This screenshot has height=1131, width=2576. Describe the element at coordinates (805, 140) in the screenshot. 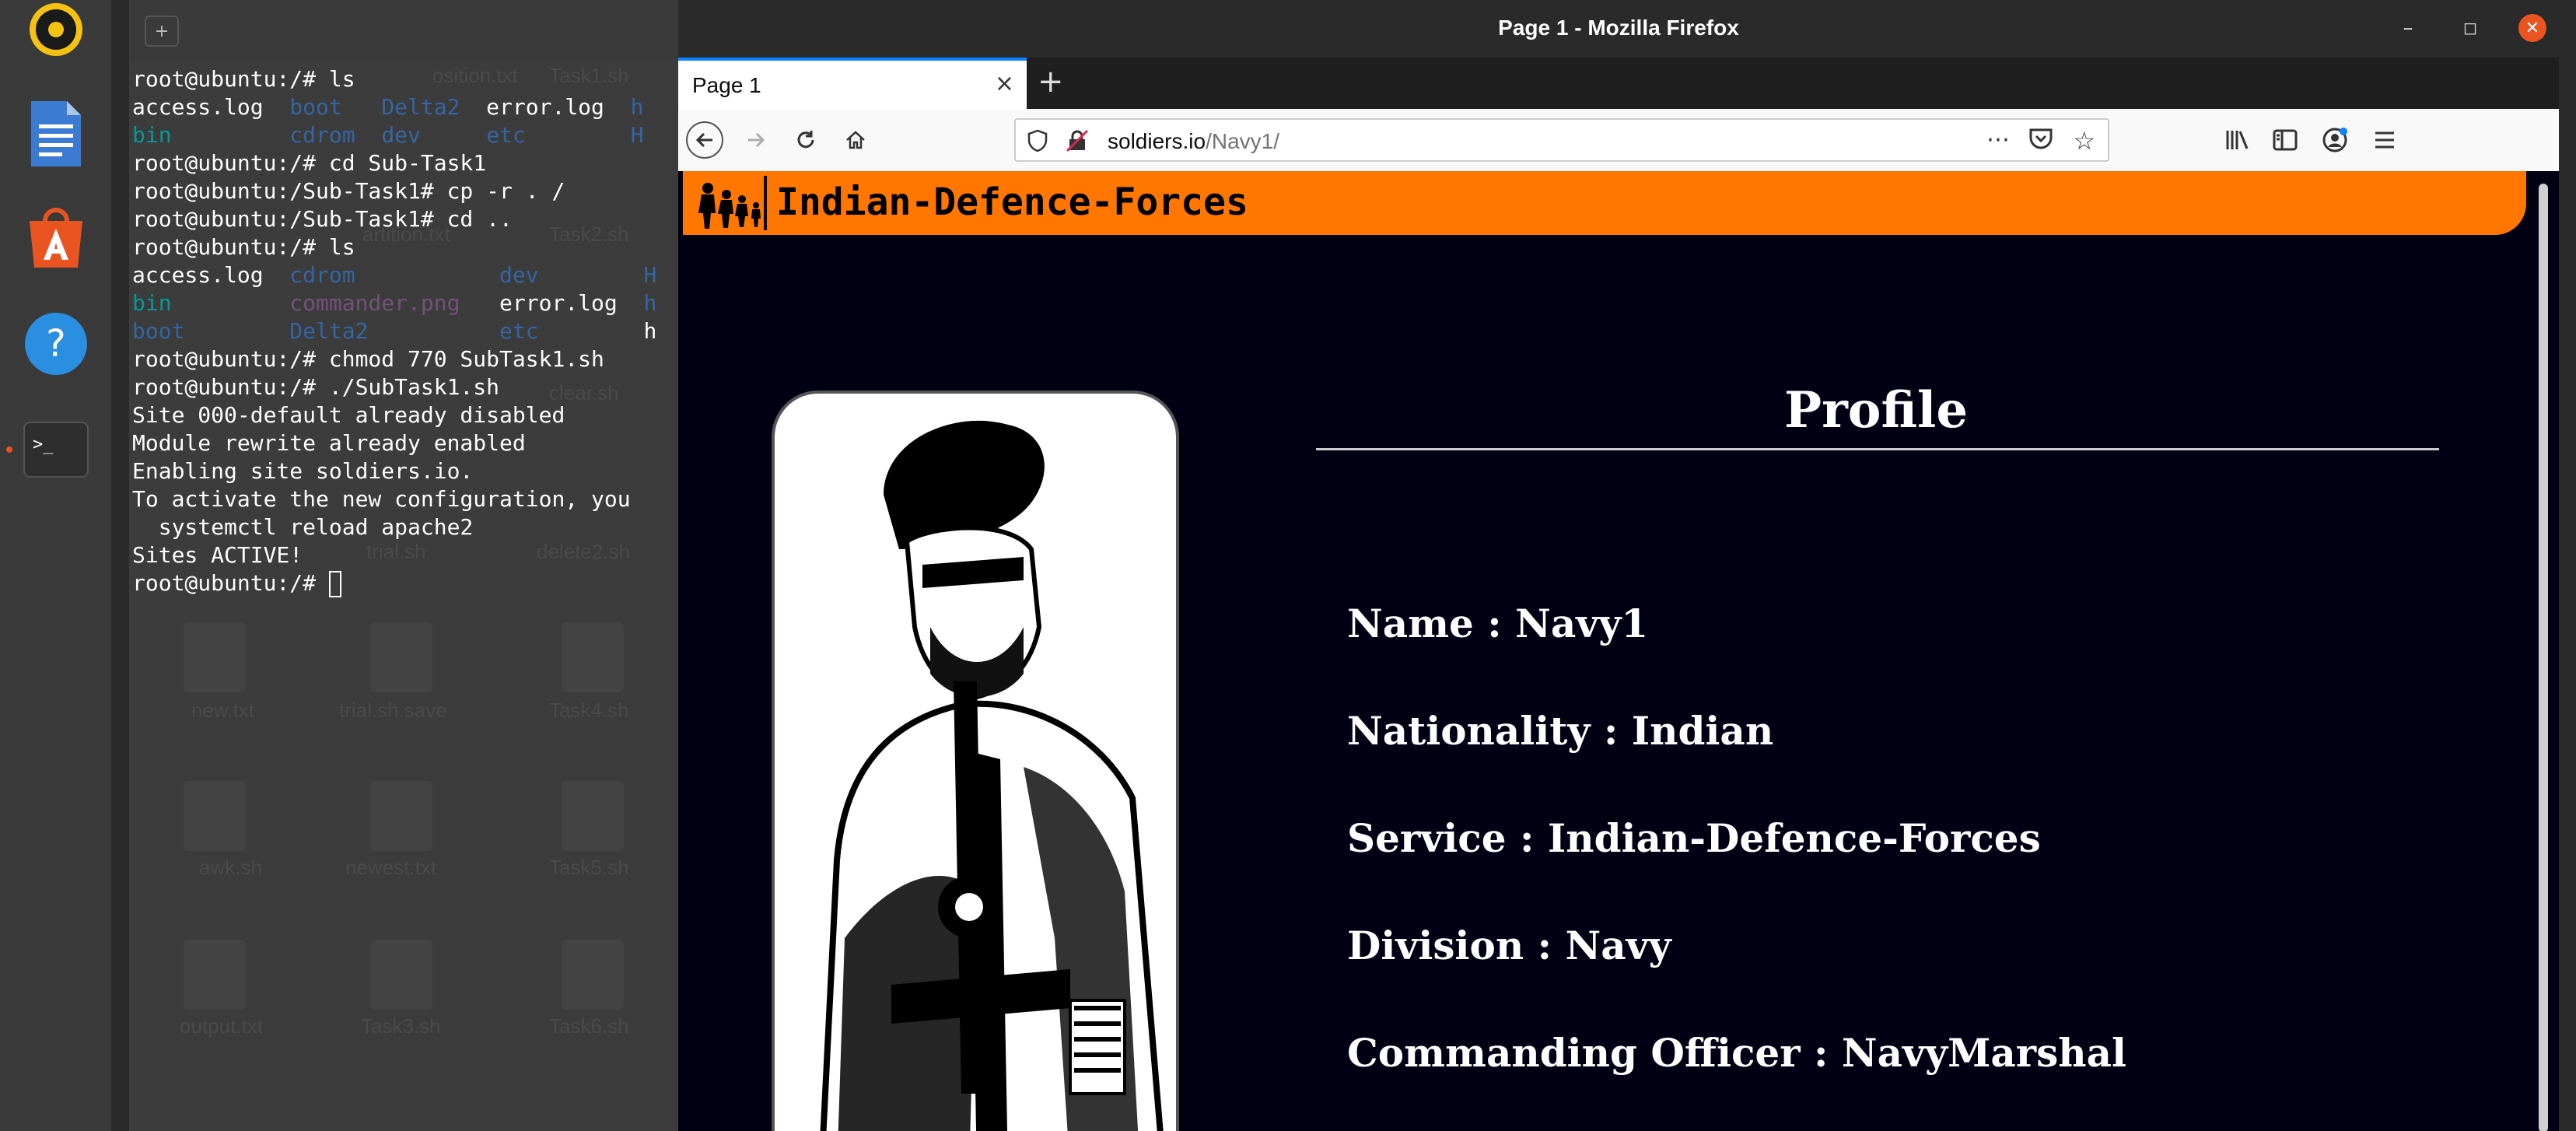

I see `reload-icon` at that location.